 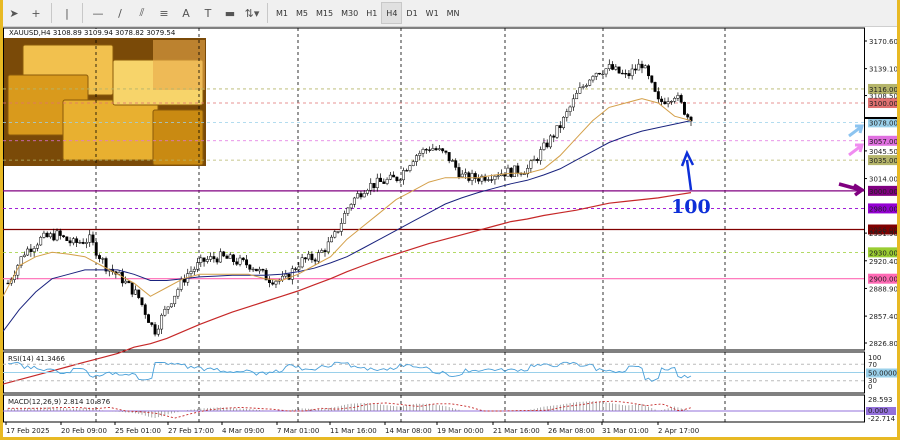 I want to click on price-tick-label: 2920.40, so click(x=883, y=262).